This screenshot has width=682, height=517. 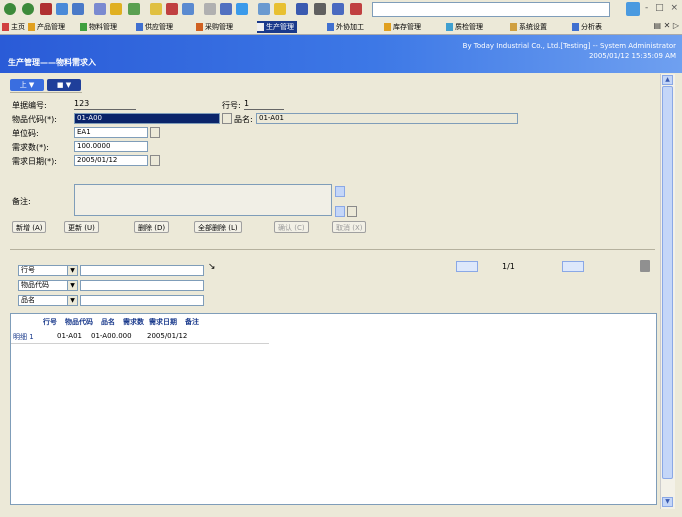 What do you see at coordinates (81, 227) in the screenshot?
I see `update-button: 更新 (U)` at bounding box center [81, 227].